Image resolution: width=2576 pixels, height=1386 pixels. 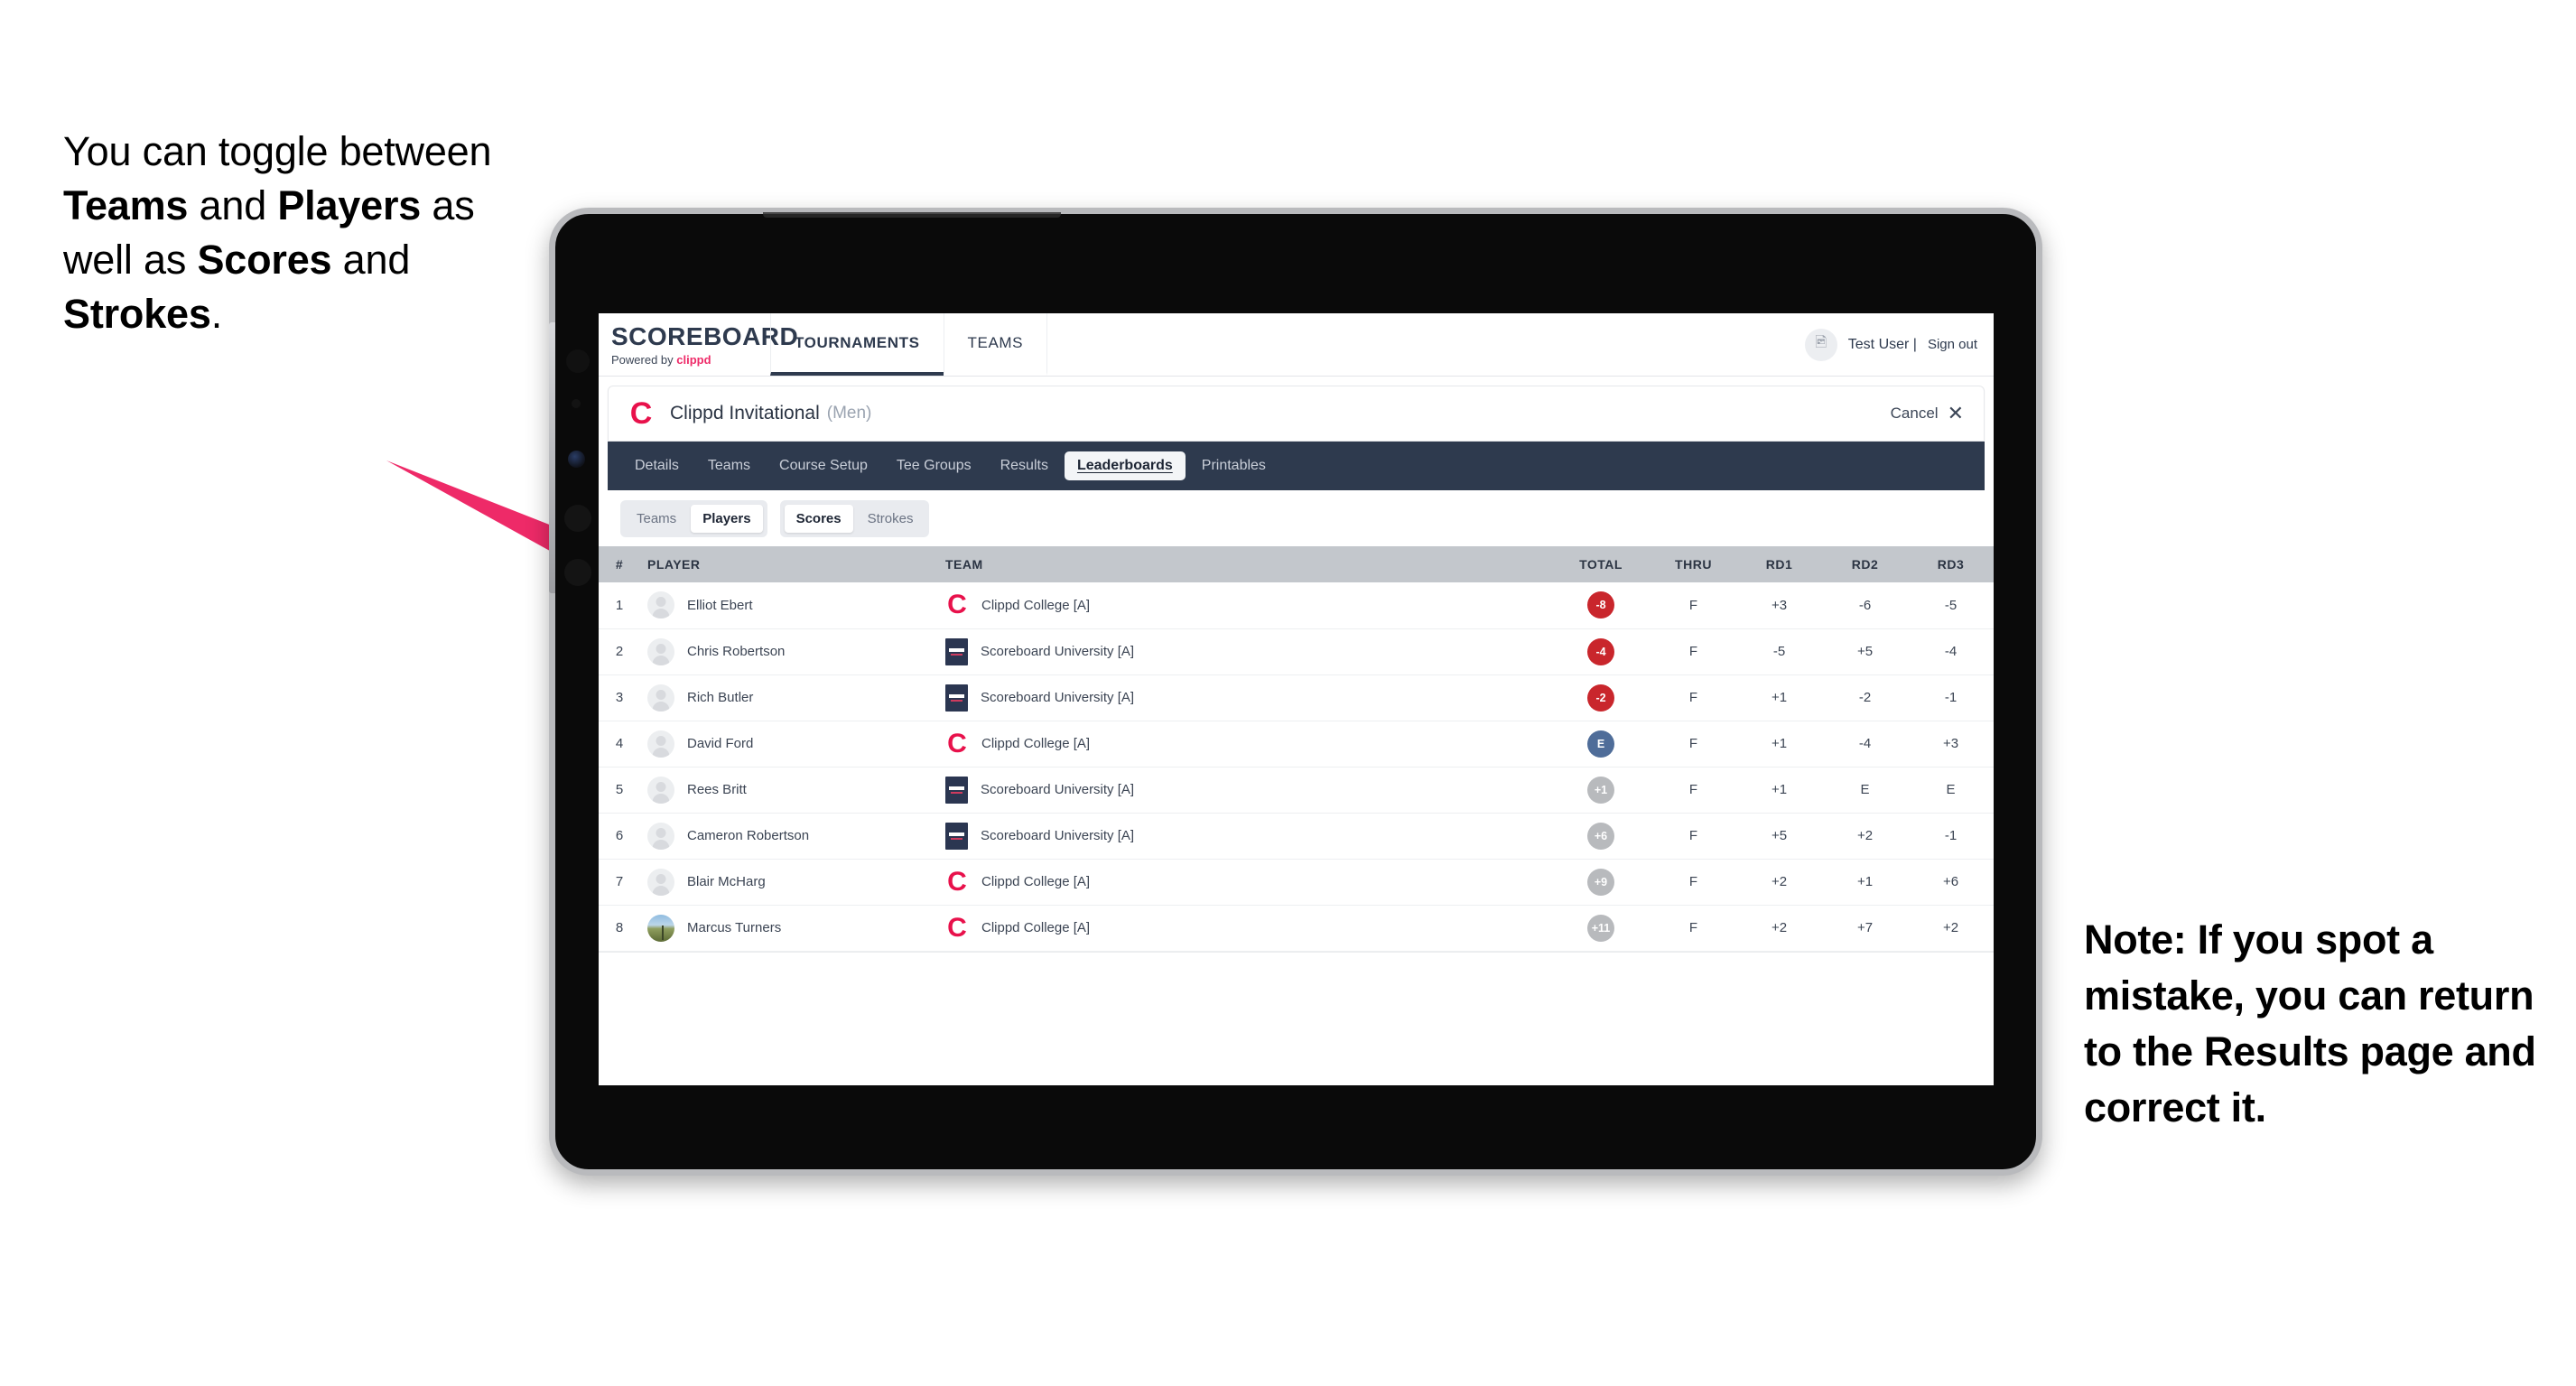 I want to click on brand-powered-prefix: Powered by, so click(x=644, y=360).